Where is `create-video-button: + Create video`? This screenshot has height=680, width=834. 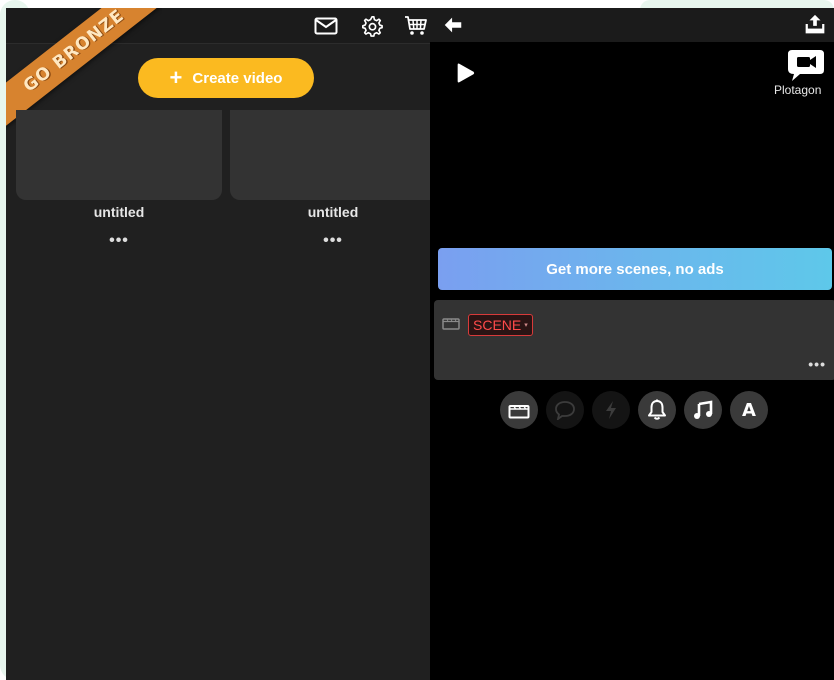
create-video-button: + Create video is located at coordinates (226, 78).